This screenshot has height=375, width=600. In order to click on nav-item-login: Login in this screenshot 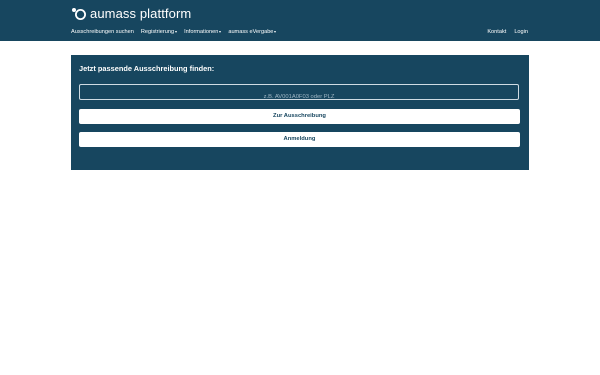, I will do `click(521, 32)`.